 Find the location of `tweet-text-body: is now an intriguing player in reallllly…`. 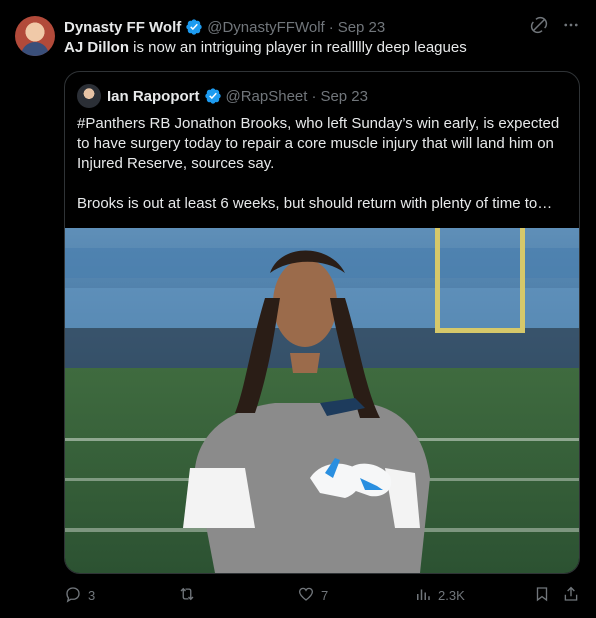

tweet-text-body: is now an intriguing player in reallllly… is located at coordinates (298, 47).